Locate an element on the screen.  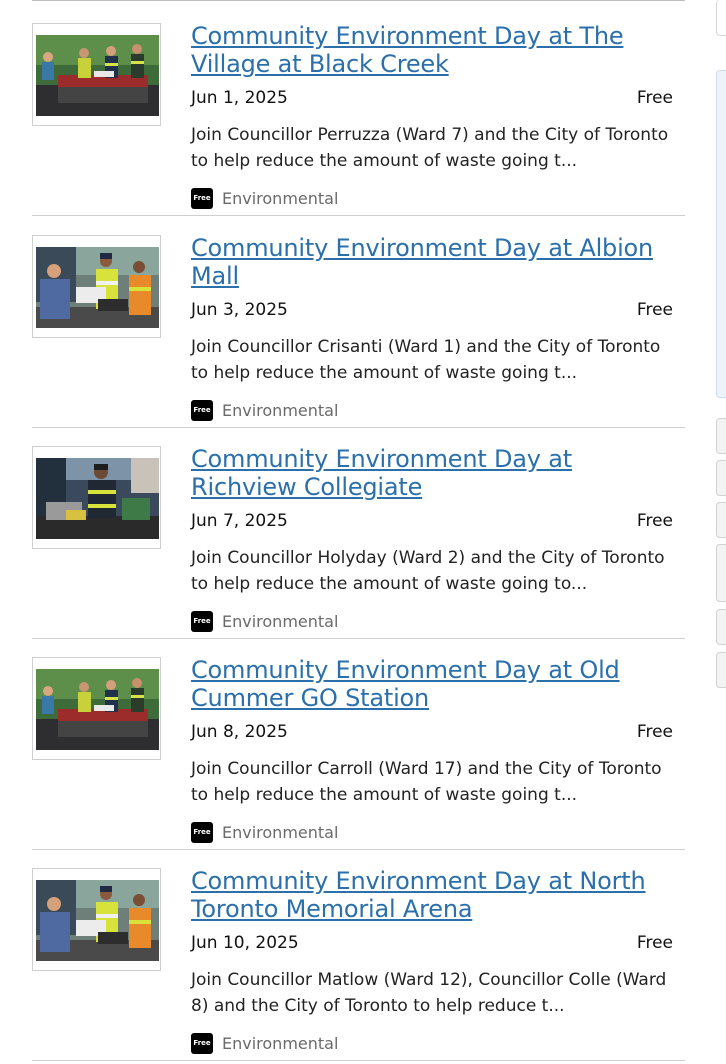
list-top-divider is located at coordinates (358, 0).